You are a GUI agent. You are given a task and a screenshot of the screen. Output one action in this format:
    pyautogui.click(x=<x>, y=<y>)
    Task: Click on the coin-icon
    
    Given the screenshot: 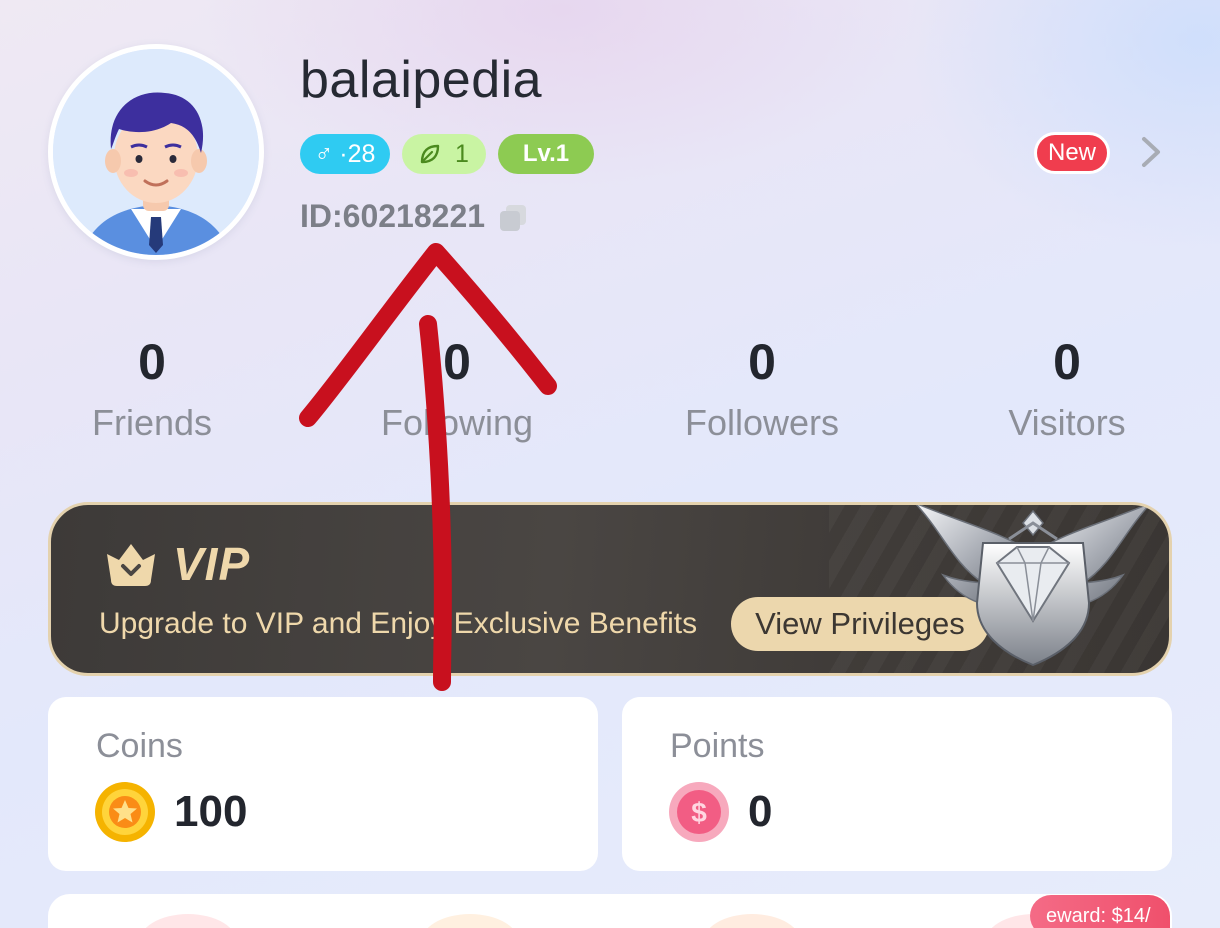 What is the action you would take?
    pyautogui.click(x=125, y=812)
    